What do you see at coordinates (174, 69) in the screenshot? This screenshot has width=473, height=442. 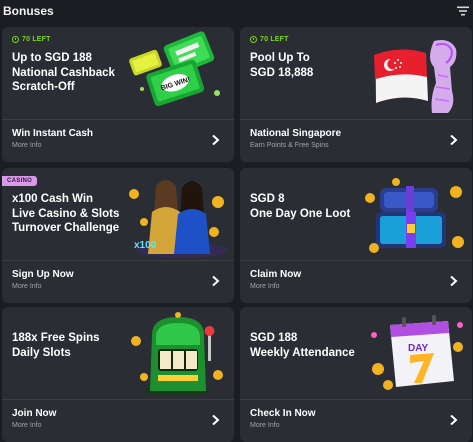 I see `scratch-card-icon: BIG WIN!` at bounding box center [174, 69].